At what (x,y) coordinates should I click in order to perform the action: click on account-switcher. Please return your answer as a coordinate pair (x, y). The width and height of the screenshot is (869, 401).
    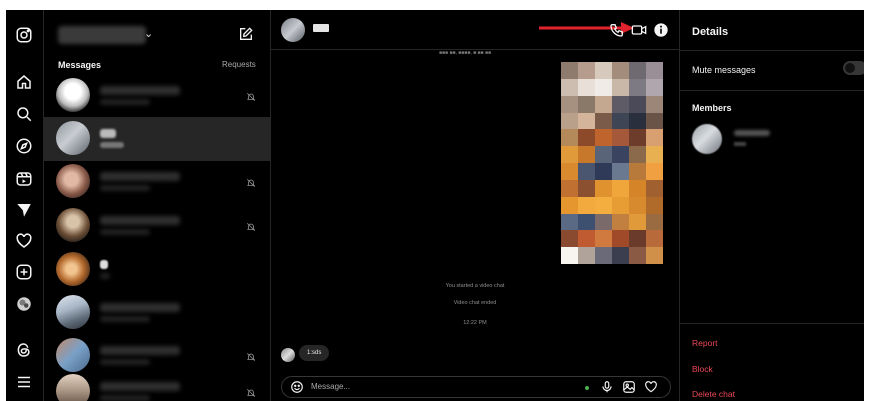
    Looking at the image, I should click on (102, 35).